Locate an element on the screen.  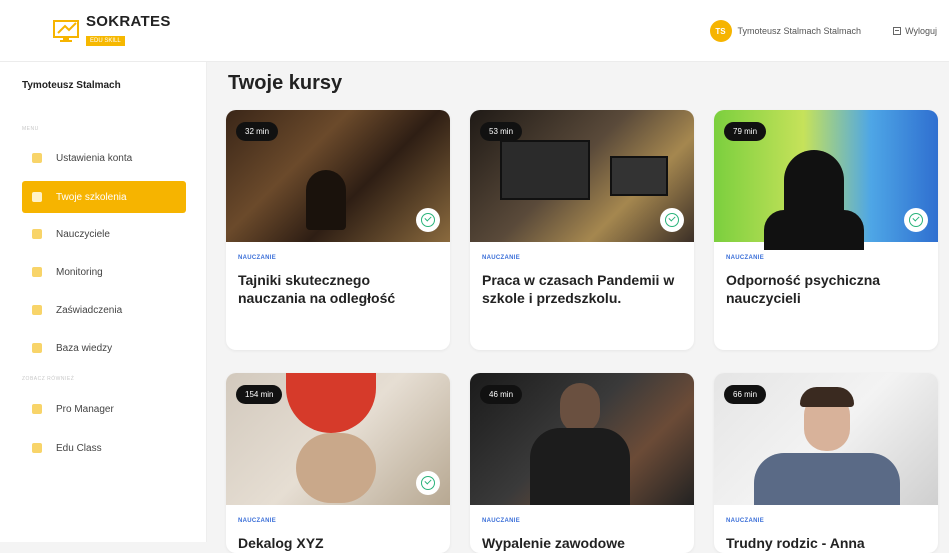
sidebar-user-name: Tymoteusz Stalmach is located at coordinates (71, 85).